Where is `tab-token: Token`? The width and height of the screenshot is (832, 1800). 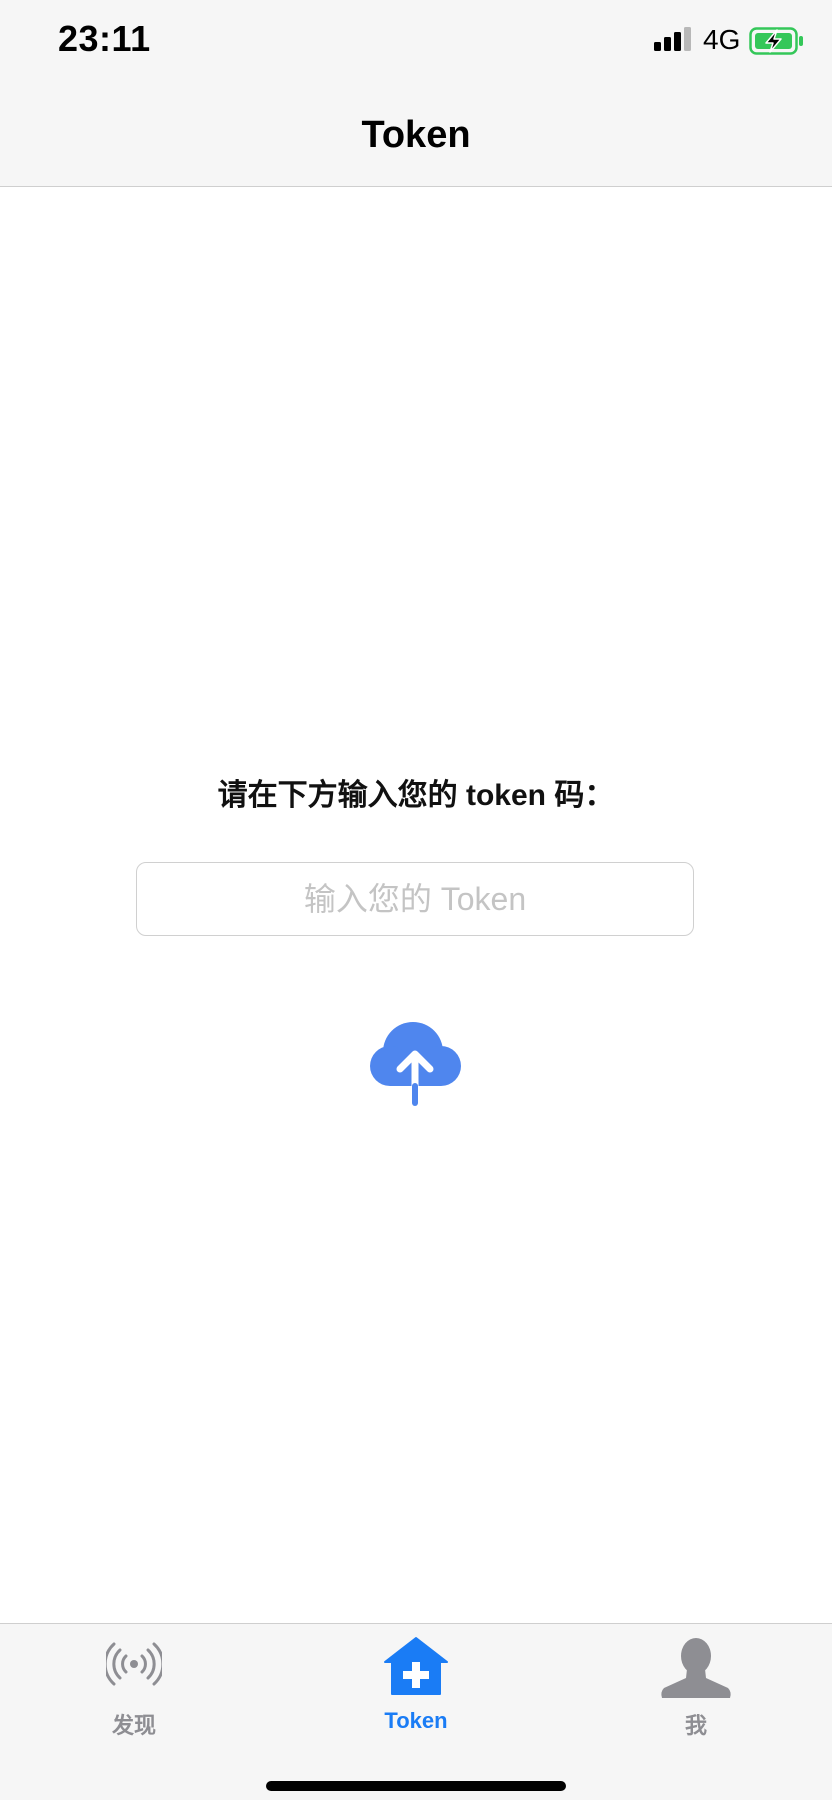 tab-token: Token is located at coordinates (416, 1684).